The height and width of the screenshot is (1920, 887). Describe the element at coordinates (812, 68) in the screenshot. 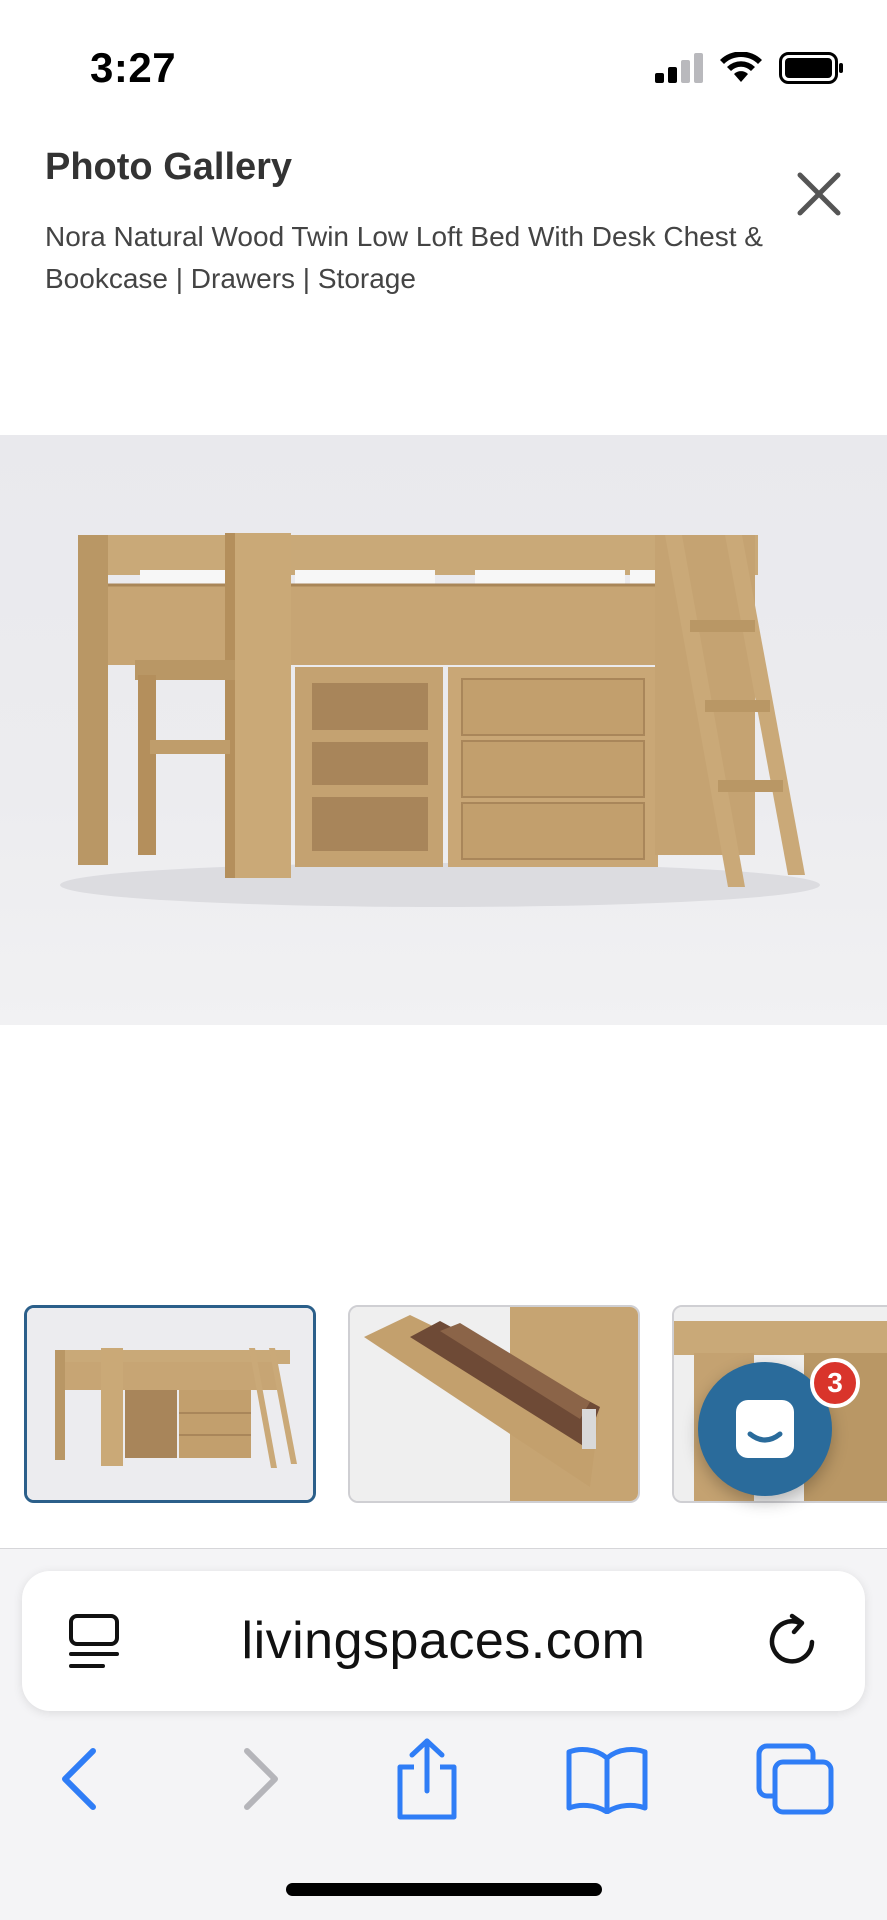

I see `battery-icon` at that location.